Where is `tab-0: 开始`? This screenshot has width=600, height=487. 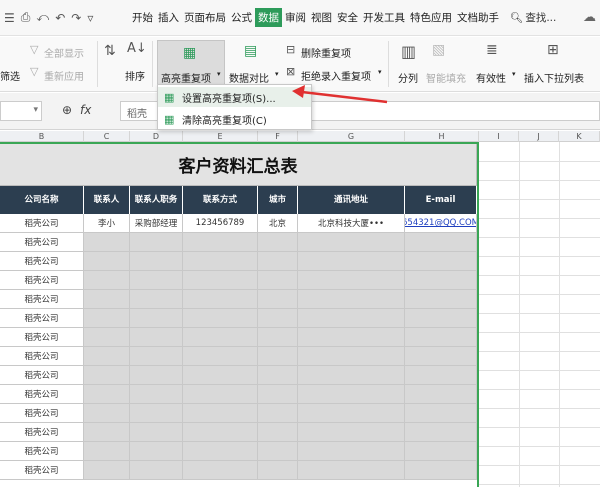 tab-0: 开始 is located at coordinates (142, 17).